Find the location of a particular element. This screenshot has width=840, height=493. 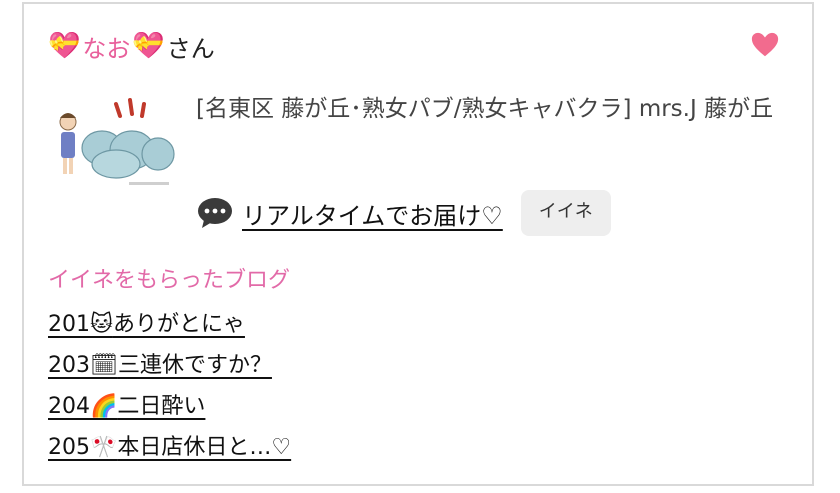

flags-emoji-icon: 🎌 is located at coordinates (104, 447).